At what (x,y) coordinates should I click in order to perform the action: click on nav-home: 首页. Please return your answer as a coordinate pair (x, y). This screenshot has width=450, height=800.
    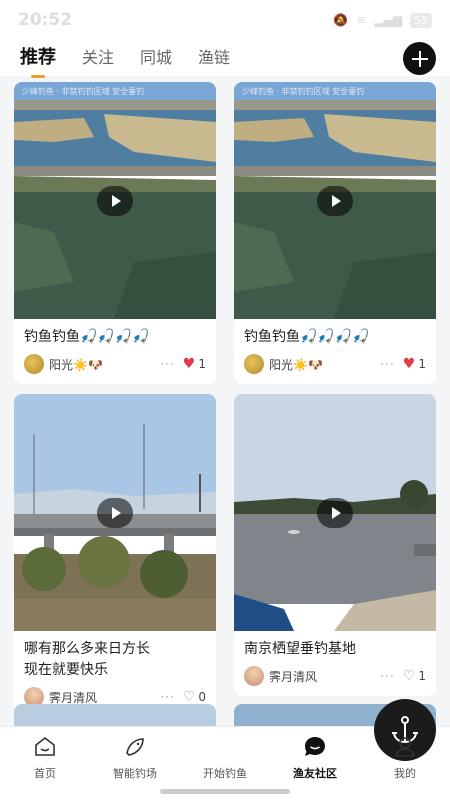
    Looking at the image, I should click on (45, 757).